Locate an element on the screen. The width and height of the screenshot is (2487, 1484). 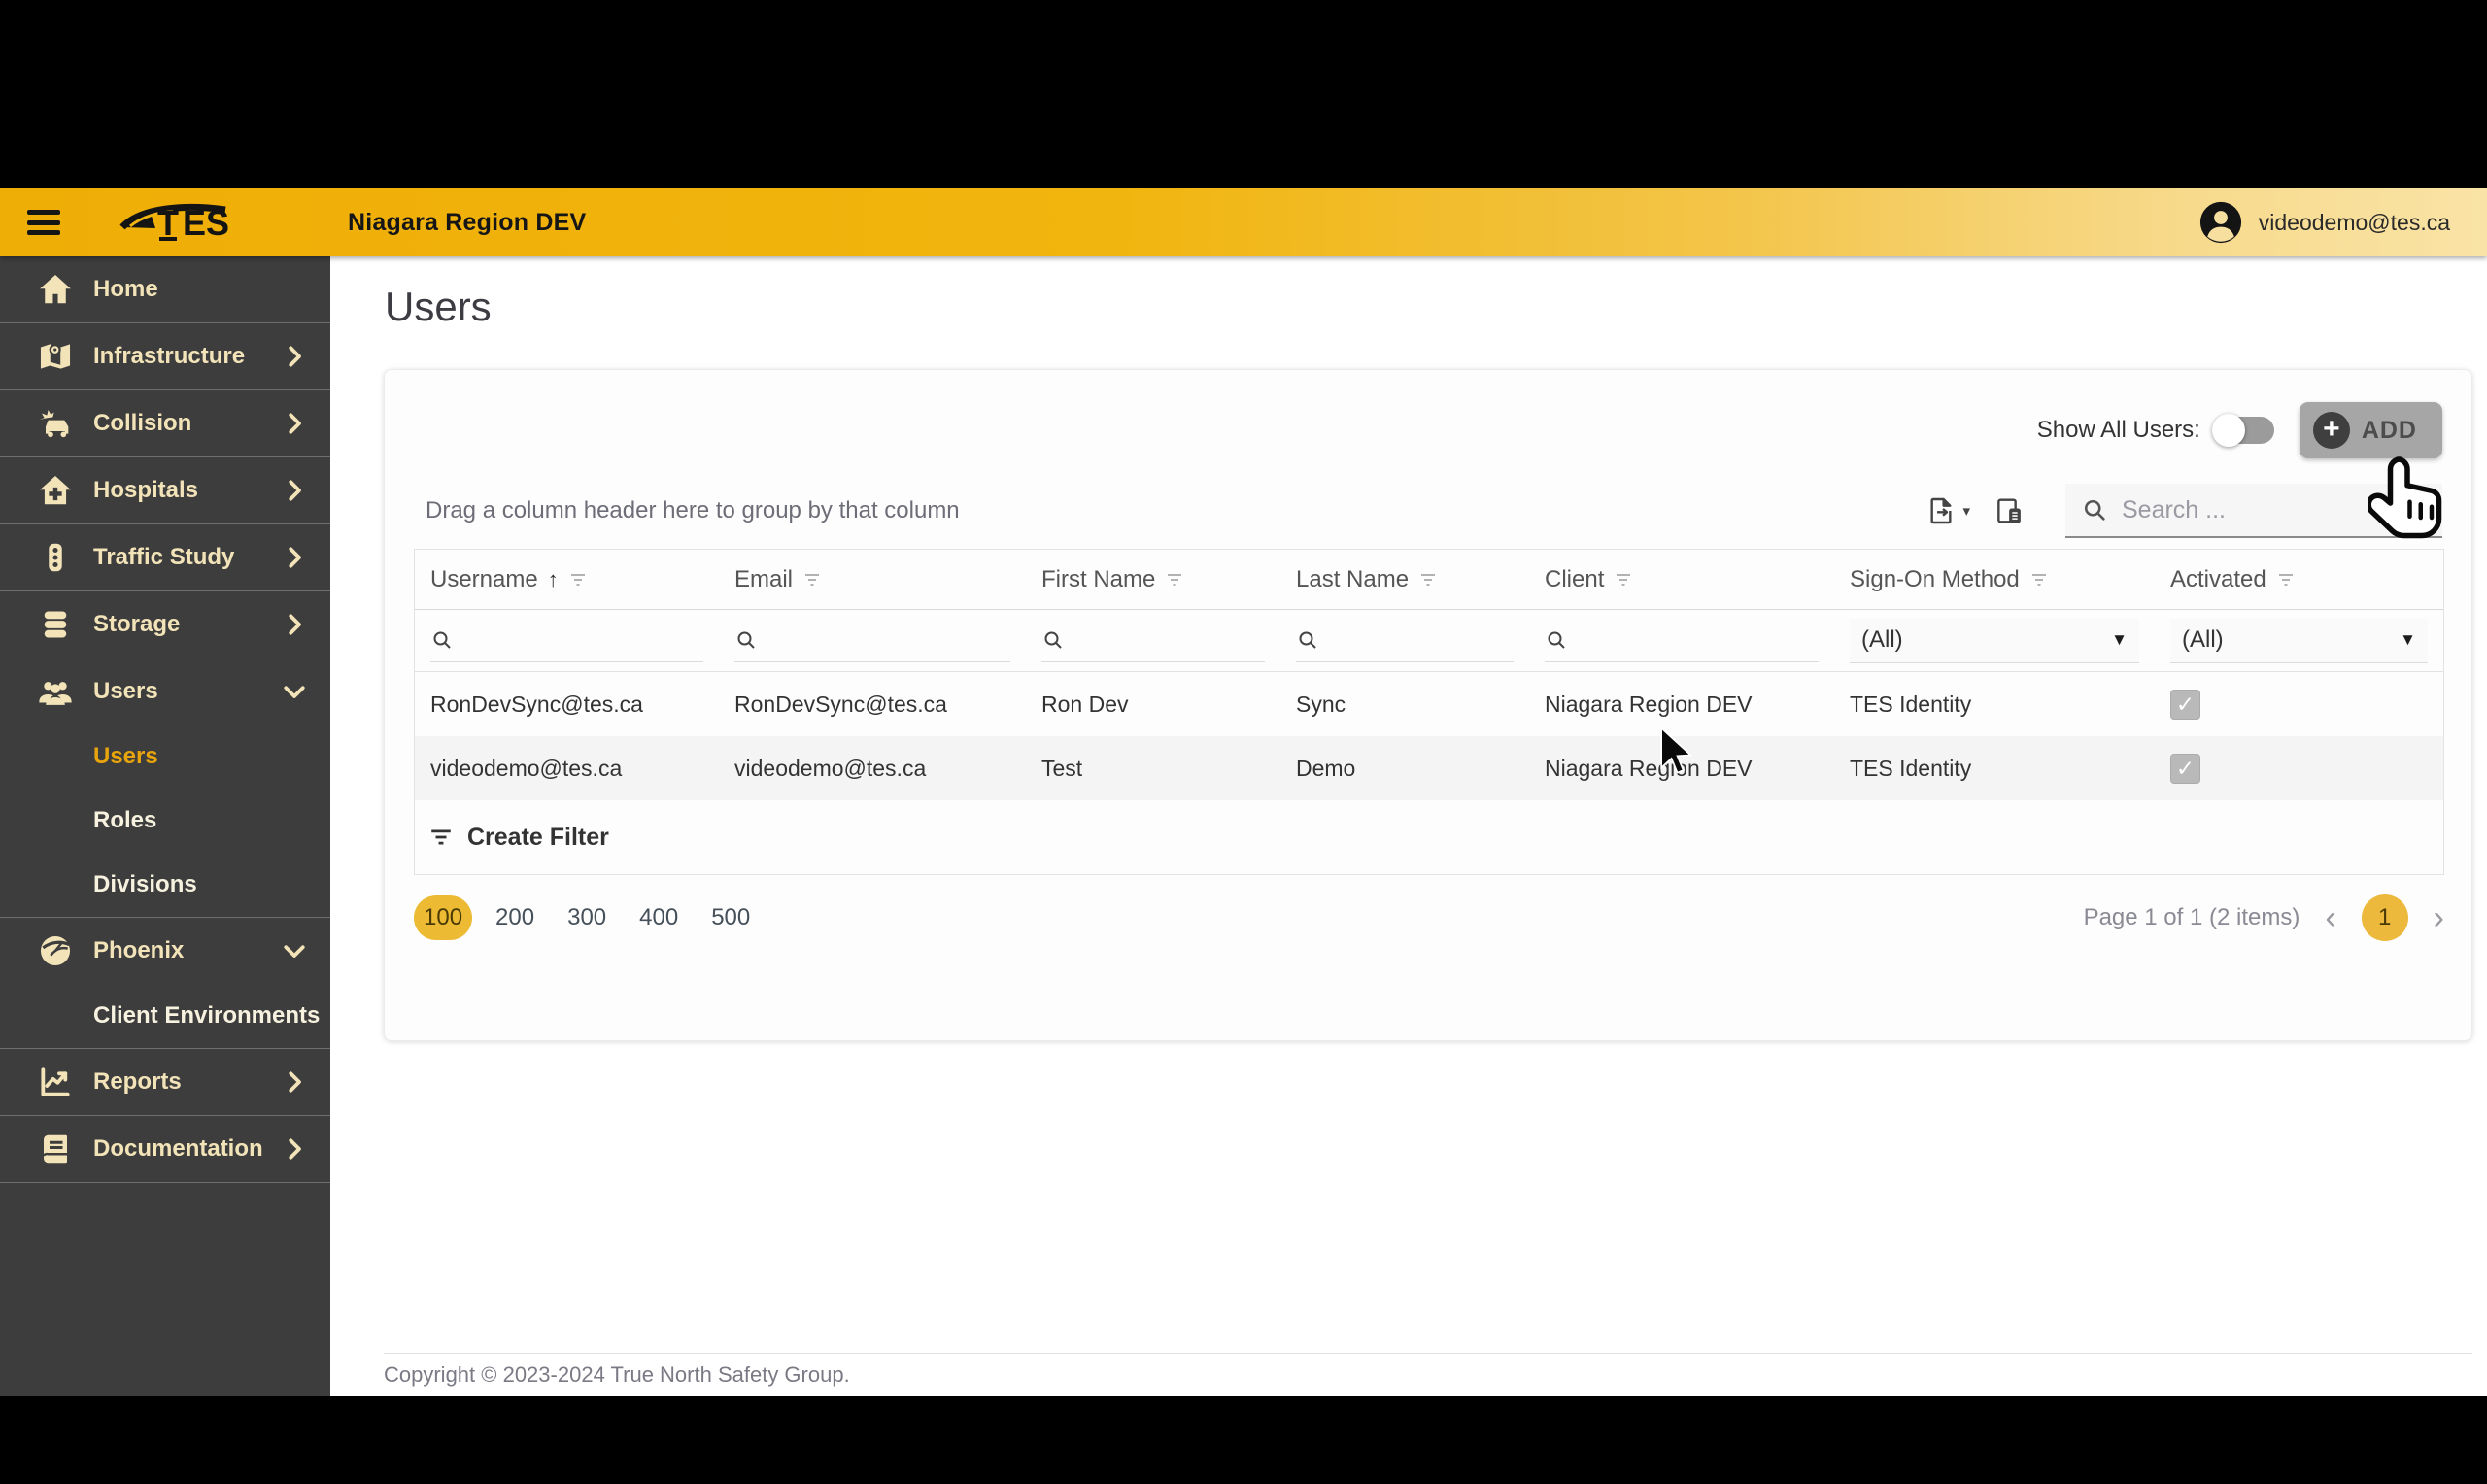
cell-email: RonDevSync@tes.ca is located at coordinates (840, 704).